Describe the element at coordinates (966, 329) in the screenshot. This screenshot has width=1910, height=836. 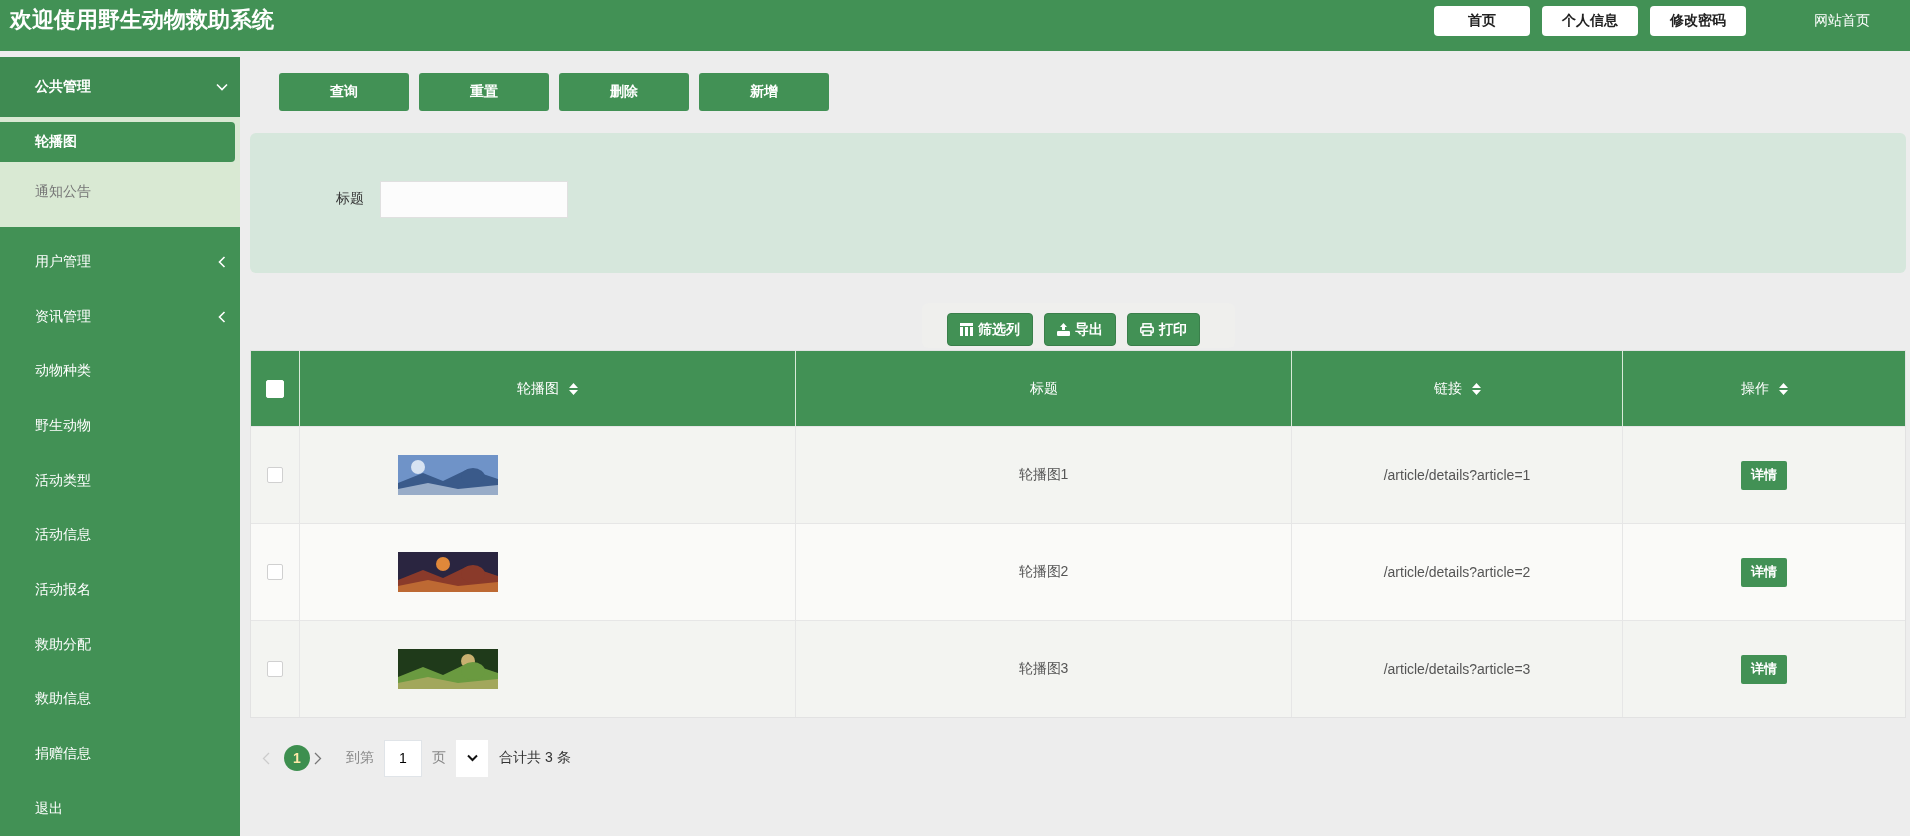
I see `columns-icon` at that location.